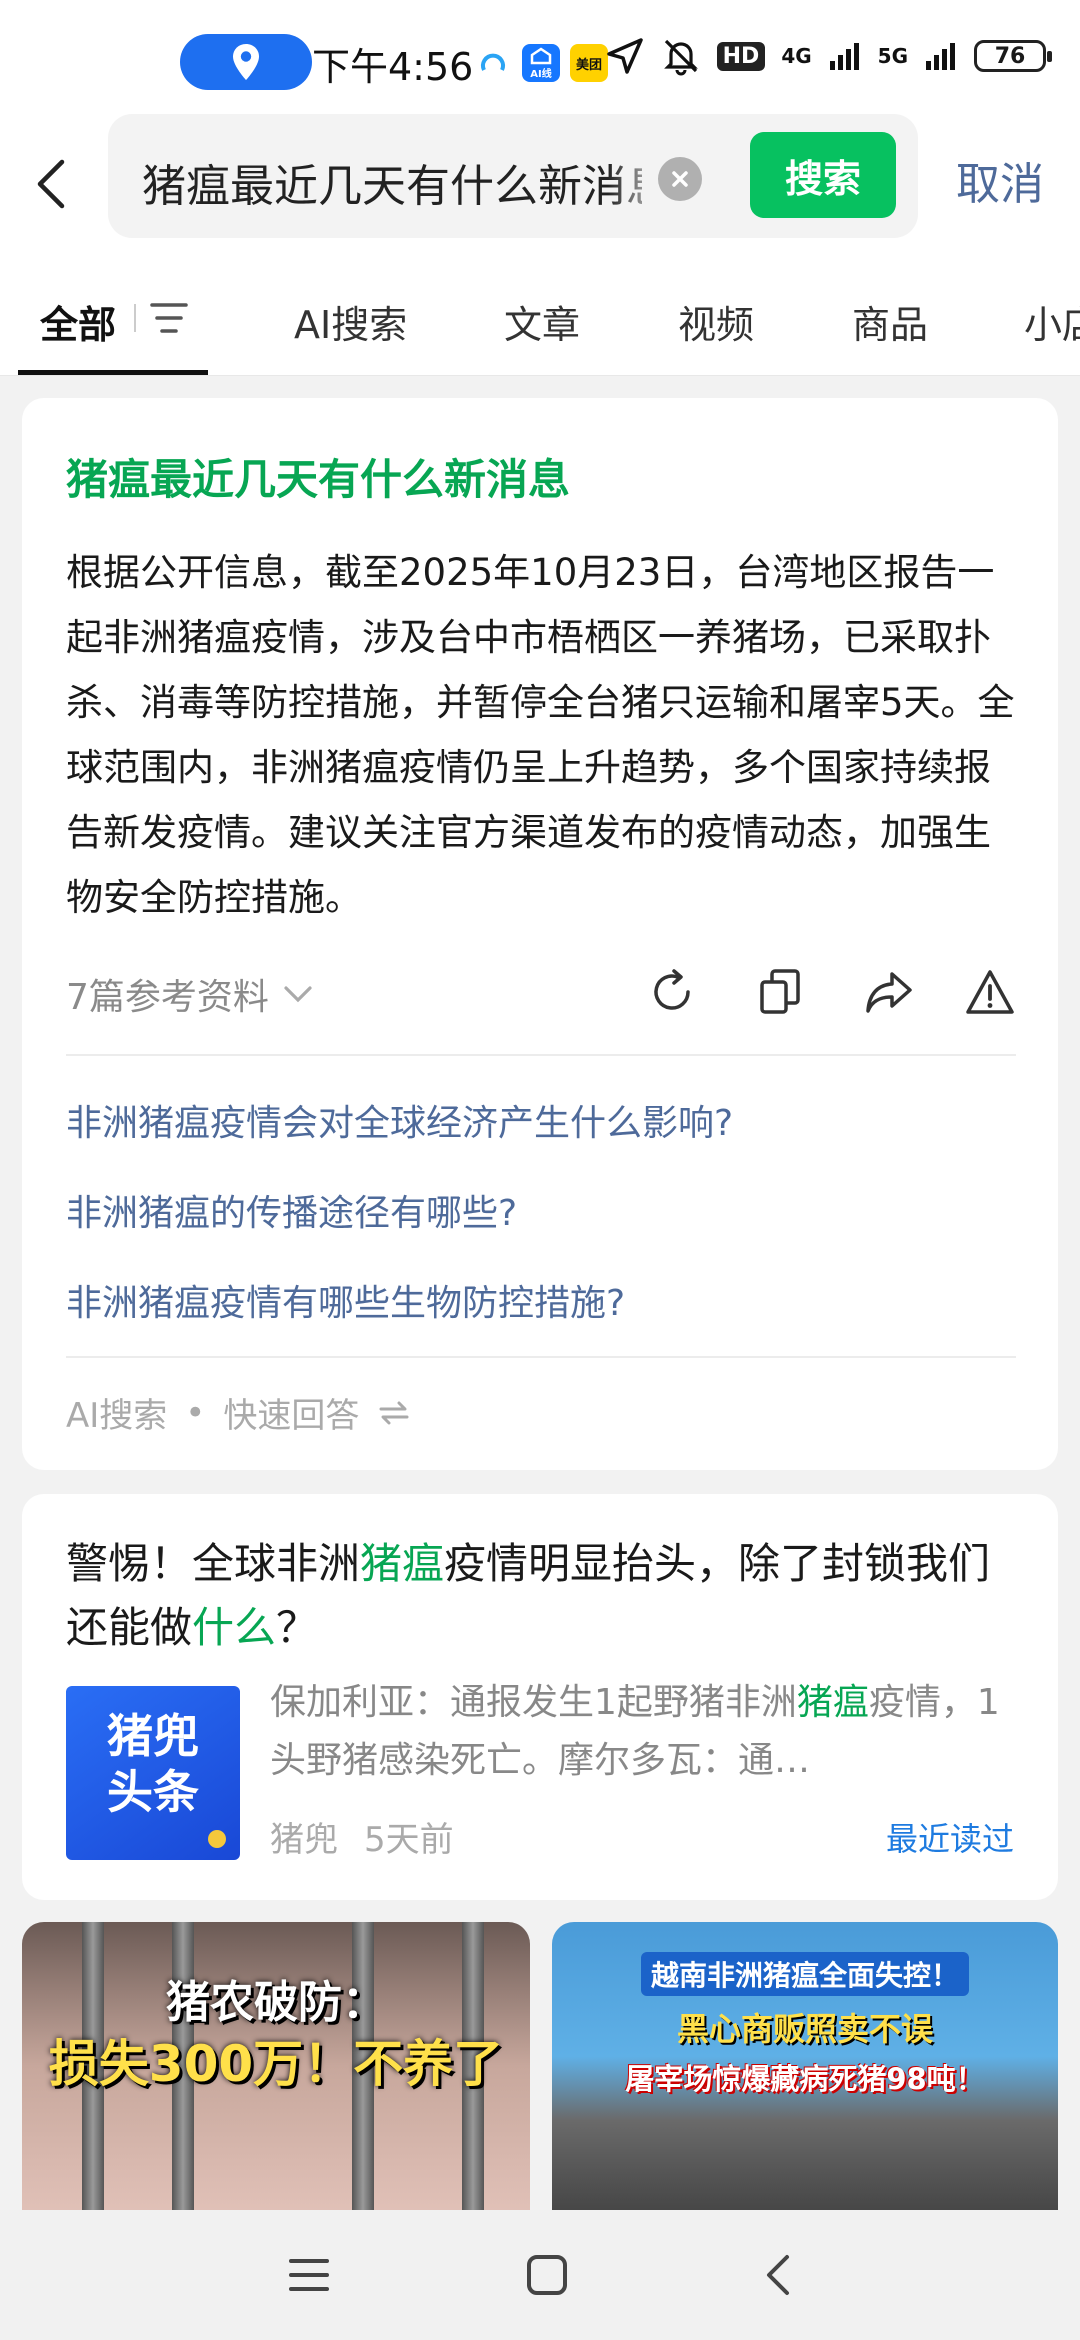 The height and width of the screenshot is (2340, 1080). I want to click on footer-mode-label: 快速回答, so click(291, 1412).